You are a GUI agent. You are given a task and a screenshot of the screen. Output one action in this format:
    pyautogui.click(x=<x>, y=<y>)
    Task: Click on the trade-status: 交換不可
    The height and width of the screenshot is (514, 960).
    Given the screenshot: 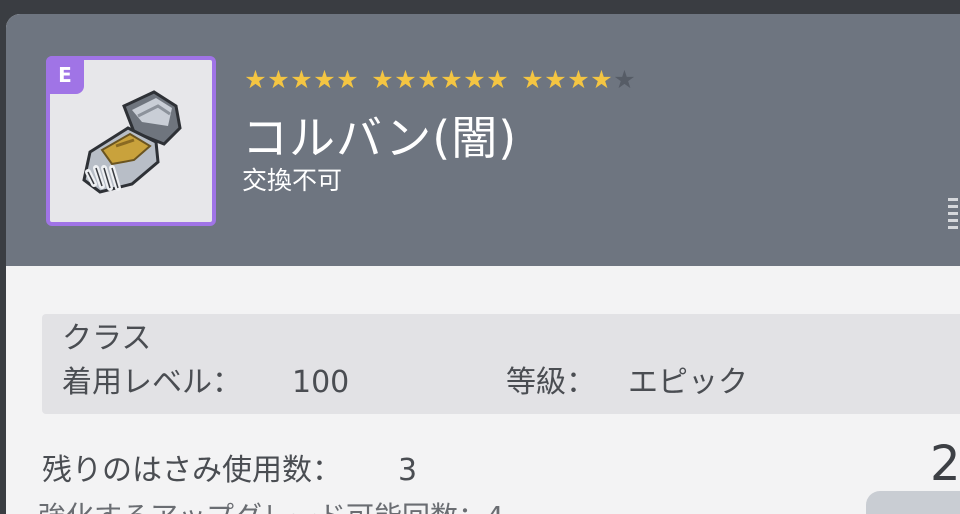 What is the action you would take?
    pyautogui.click(x=292, y=180)
    